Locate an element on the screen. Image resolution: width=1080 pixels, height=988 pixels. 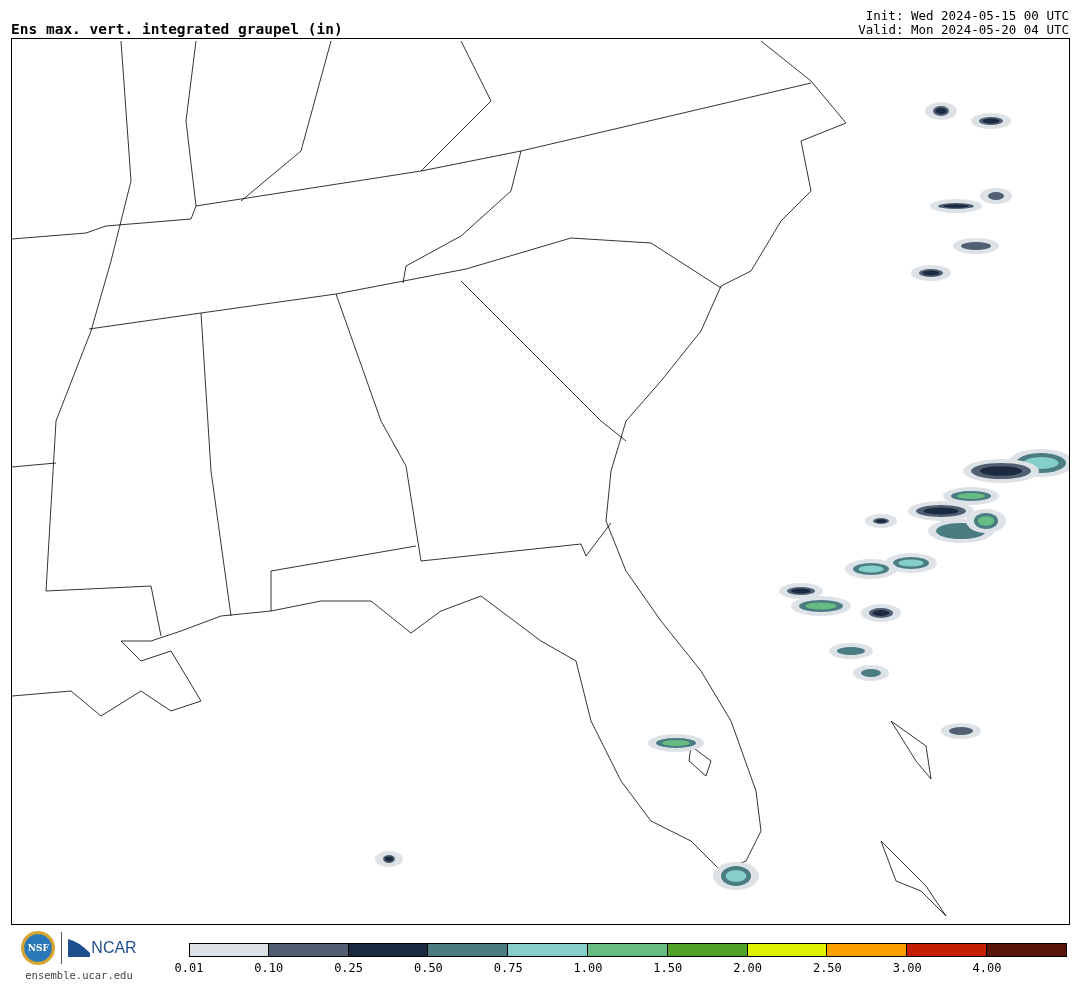
site-url: ensemble.ucar.edu is located at coordinates (79, 975).